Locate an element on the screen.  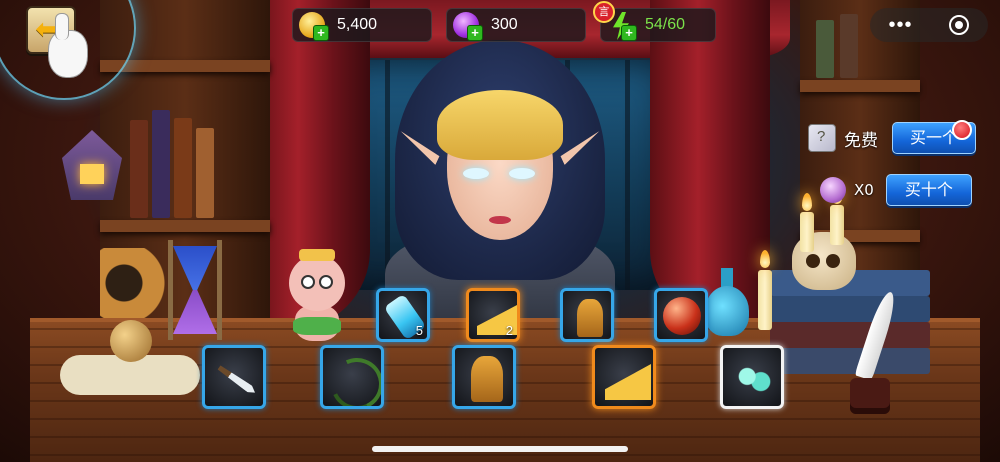
add-gems-icon: + is located at coordinates (475, 33).